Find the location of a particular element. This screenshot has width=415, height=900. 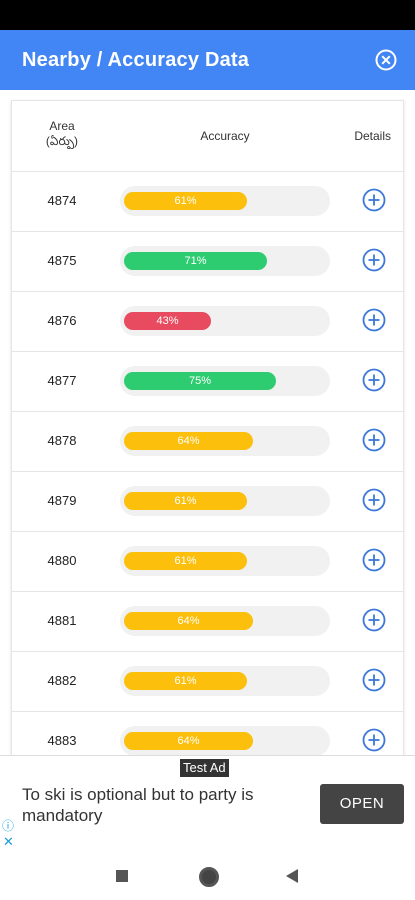

recents-icon is located at coordinates (122, 876).